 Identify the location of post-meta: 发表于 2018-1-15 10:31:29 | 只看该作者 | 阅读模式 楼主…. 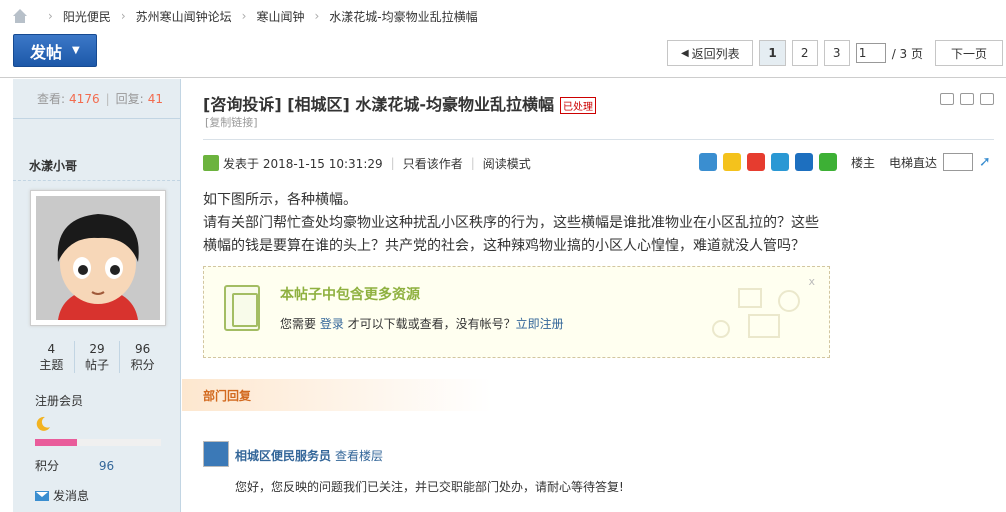
(598, 163).